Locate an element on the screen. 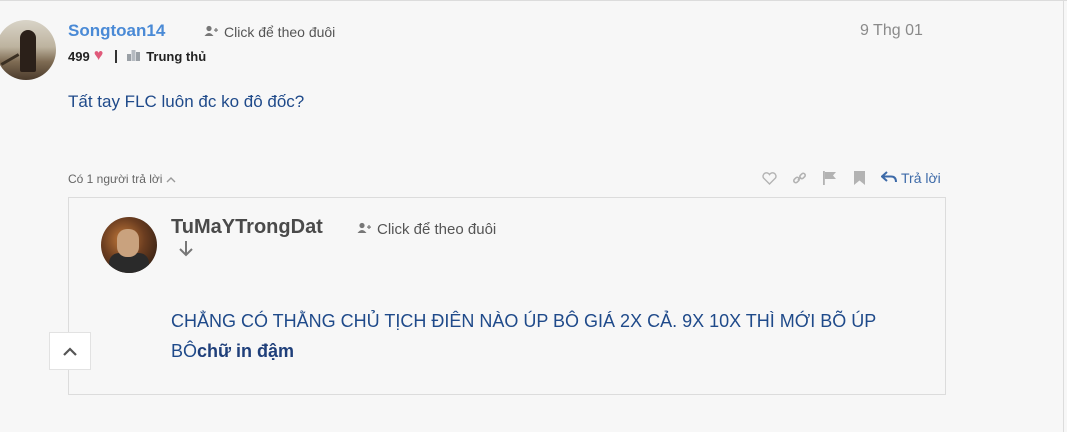 The image size is (1067, 432). reply-avatar is located at coordinates (129, 245).